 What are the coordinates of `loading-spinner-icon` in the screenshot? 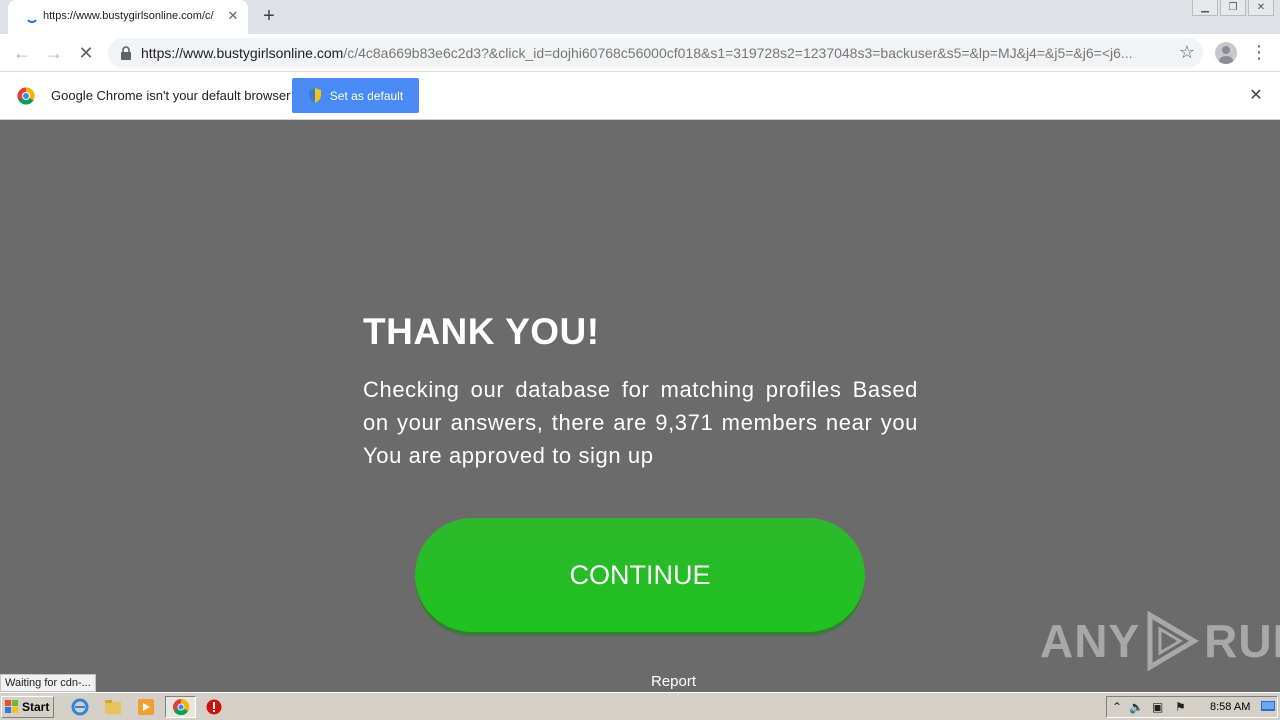 It's located at (32, 21).